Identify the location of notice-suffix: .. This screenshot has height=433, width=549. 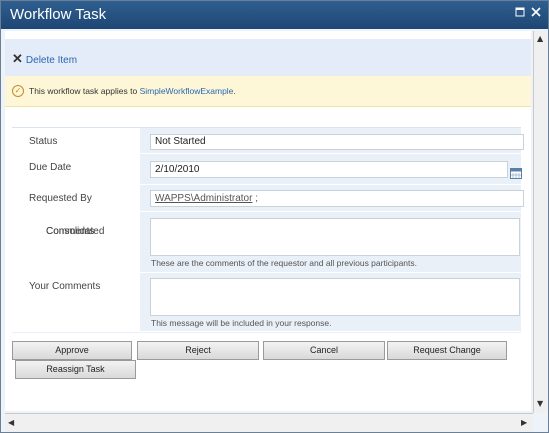
(234, 91).